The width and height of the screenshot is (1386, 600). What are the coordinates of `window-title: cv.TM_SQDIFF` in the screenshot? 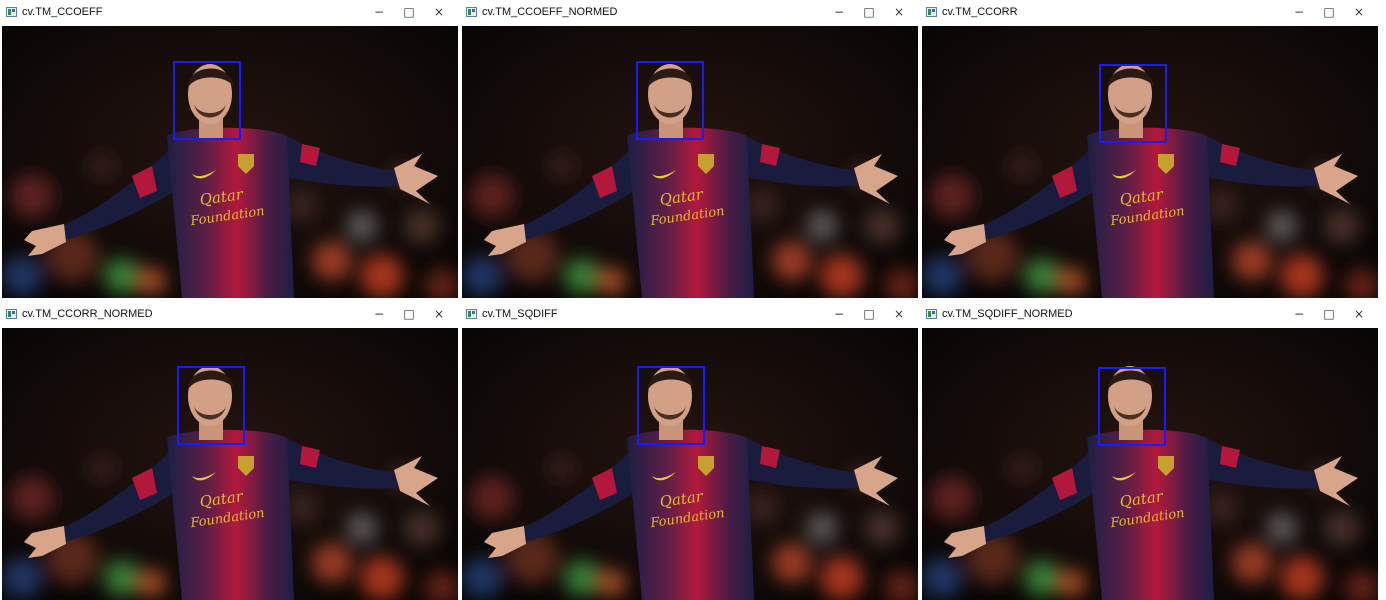 It's located at (520, 314).